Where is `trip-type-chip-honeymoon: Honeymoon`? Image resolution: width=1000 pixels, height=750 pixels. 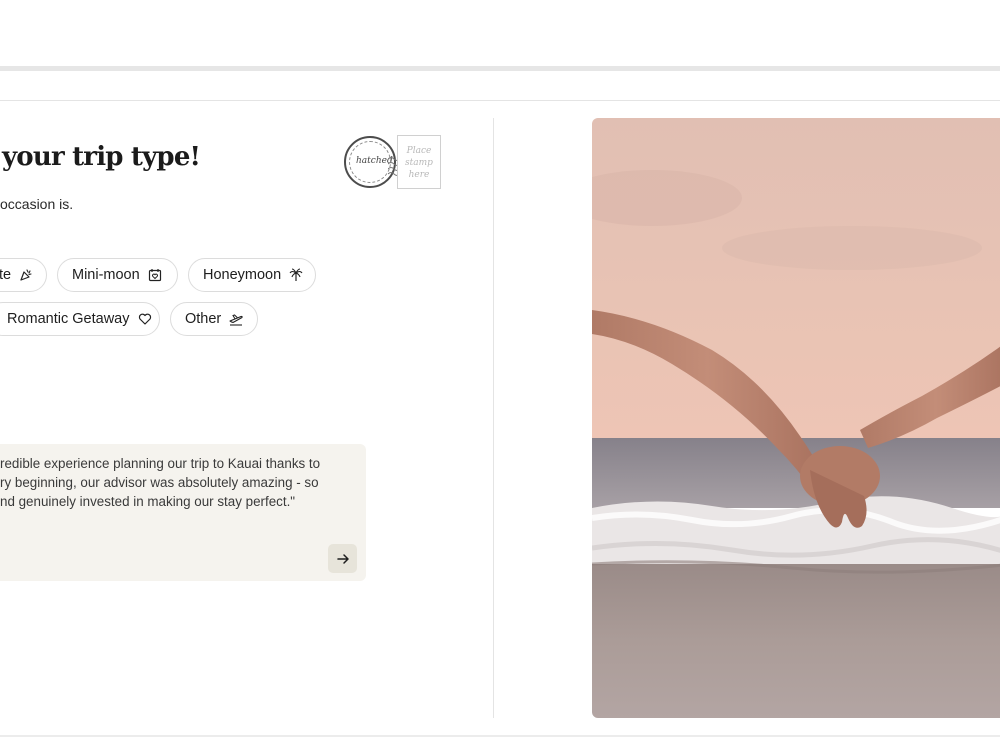
trip-type-chip-honeymoon: Honeymoon is located at coordinates (252, 275).